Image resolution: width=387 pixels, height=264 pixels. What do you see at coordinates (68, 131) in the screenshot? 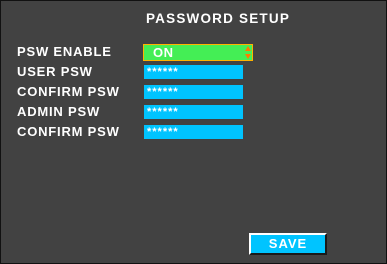
I see `confirm-admin-psw-label: CONFIRM PSW` at bounding box center [68, 131].